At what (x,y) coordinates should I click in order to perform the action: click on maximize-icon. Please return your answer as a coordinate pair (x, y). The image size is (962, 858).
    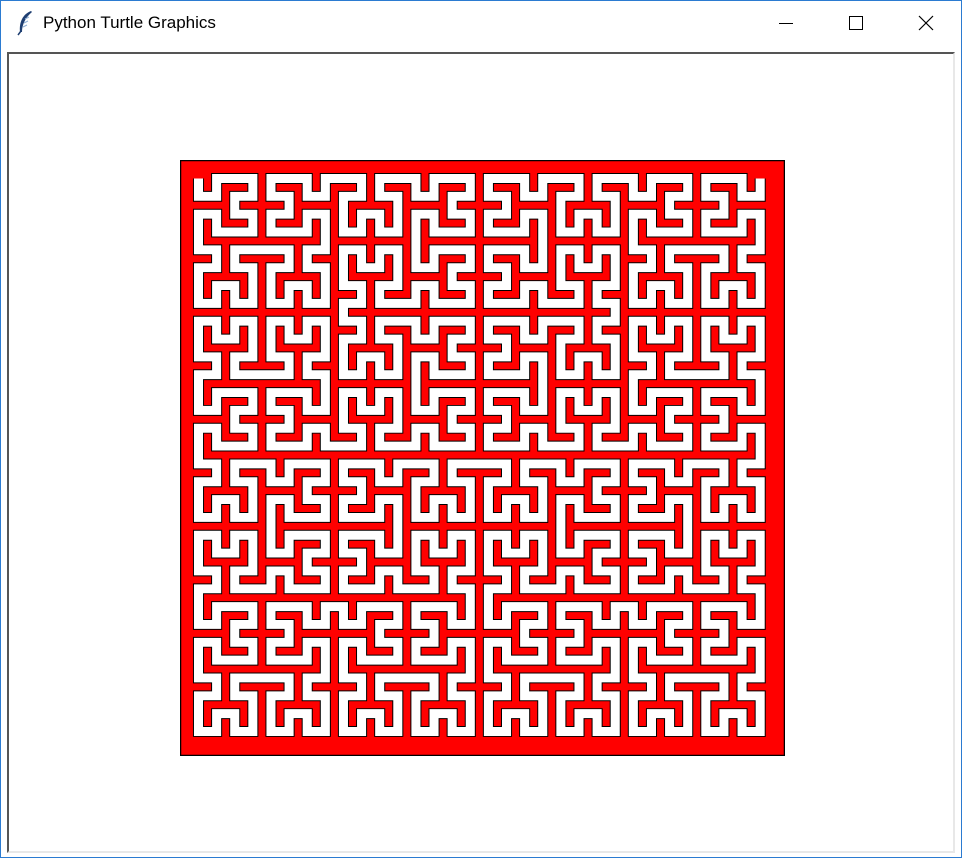
    Looking at the image, I should click on (856, 23).